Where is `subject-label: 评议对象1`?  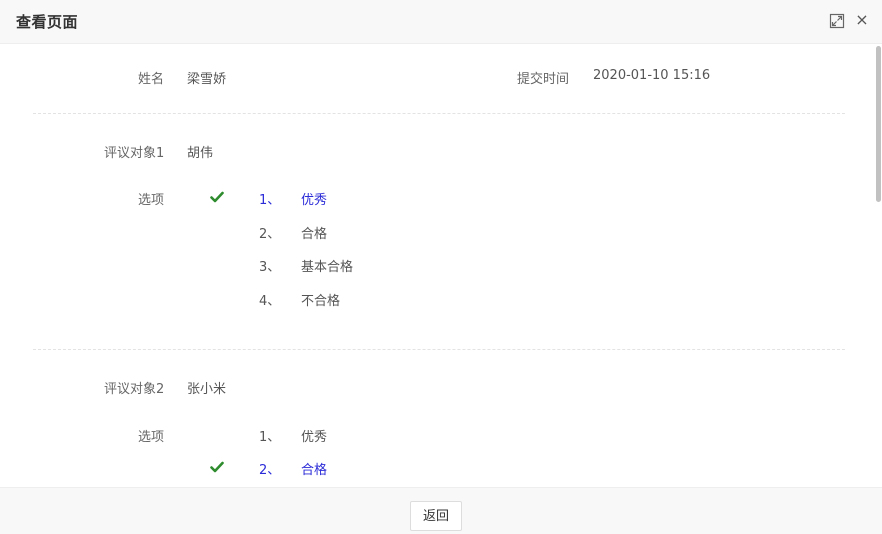
subject-label: 评议对象1 is located at coordinates (134, 153).